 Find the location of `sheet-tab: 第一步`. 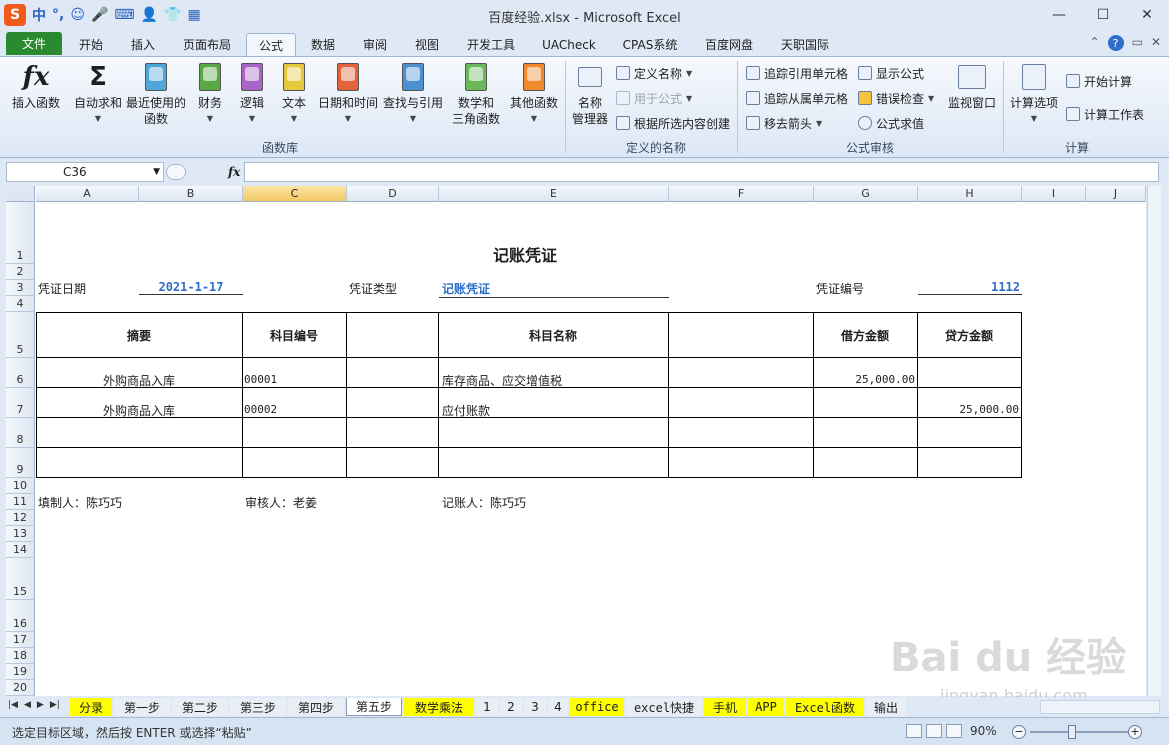

sheet-tab: 第一步 is located at coordinates (142, 707).